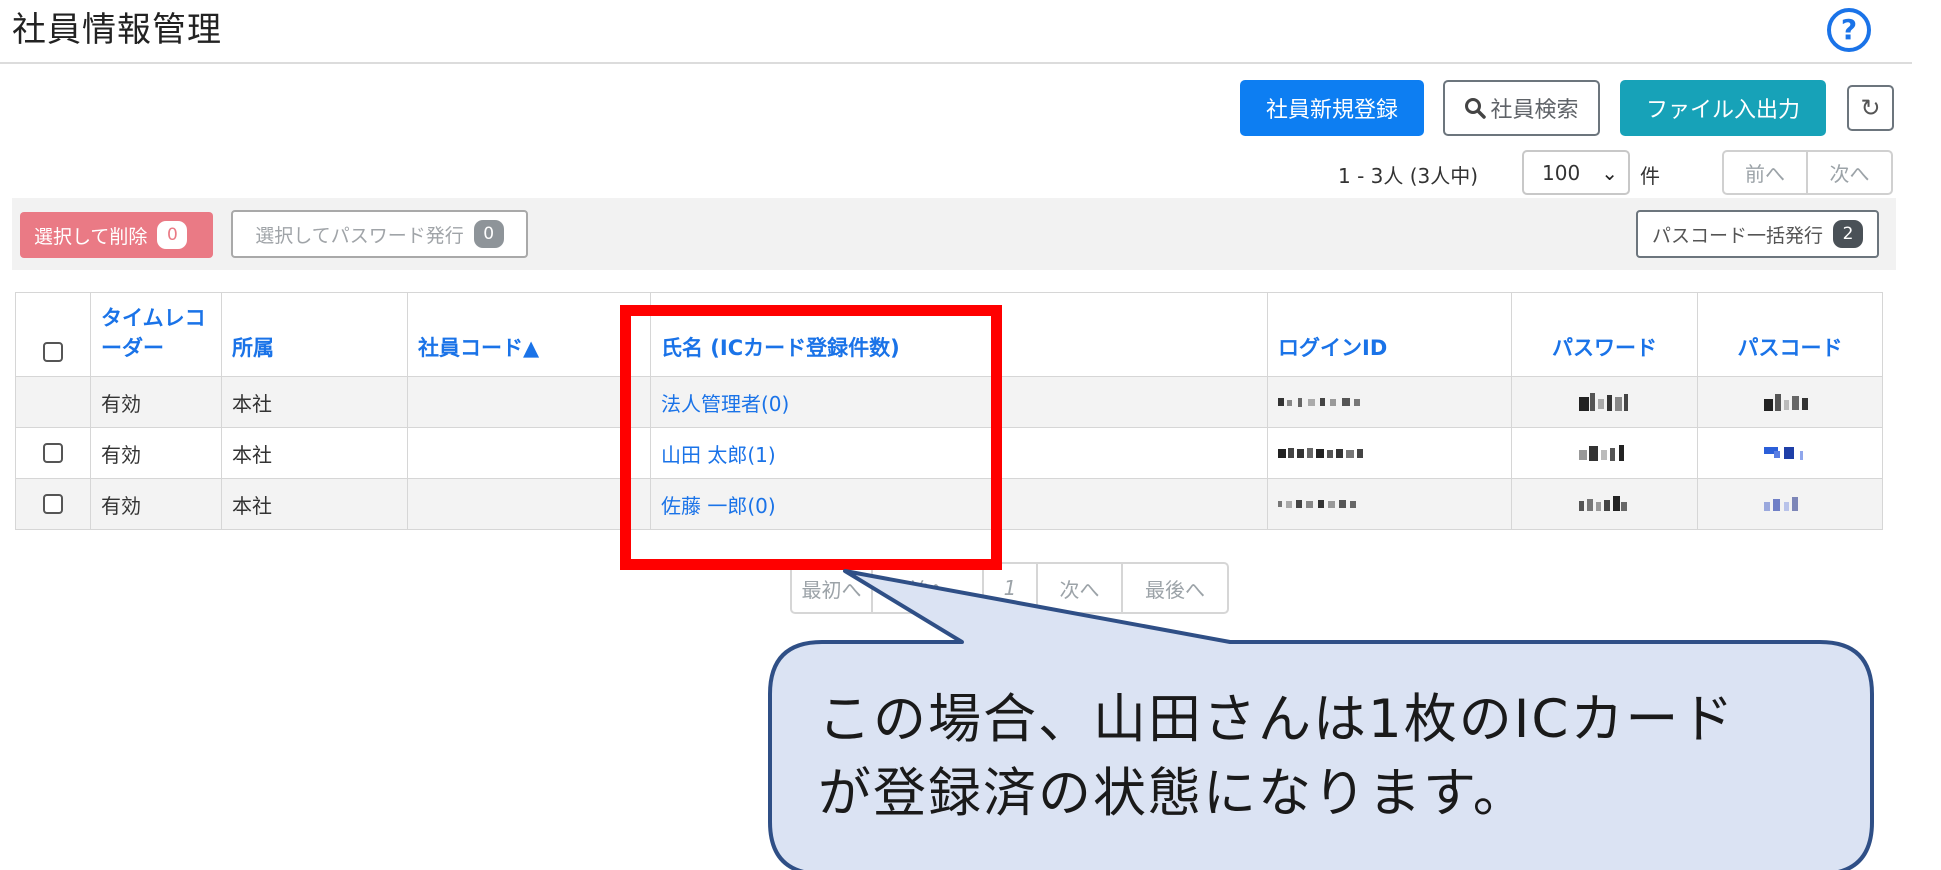 Image resolution: width=1941 pixels, height=870 pixels. What do you see at coordinates (1277, 719) in the screenshot?
I see `callout-line-1: この場合、山田さんは1枚のICカード` at bounding box center [1277, 719].